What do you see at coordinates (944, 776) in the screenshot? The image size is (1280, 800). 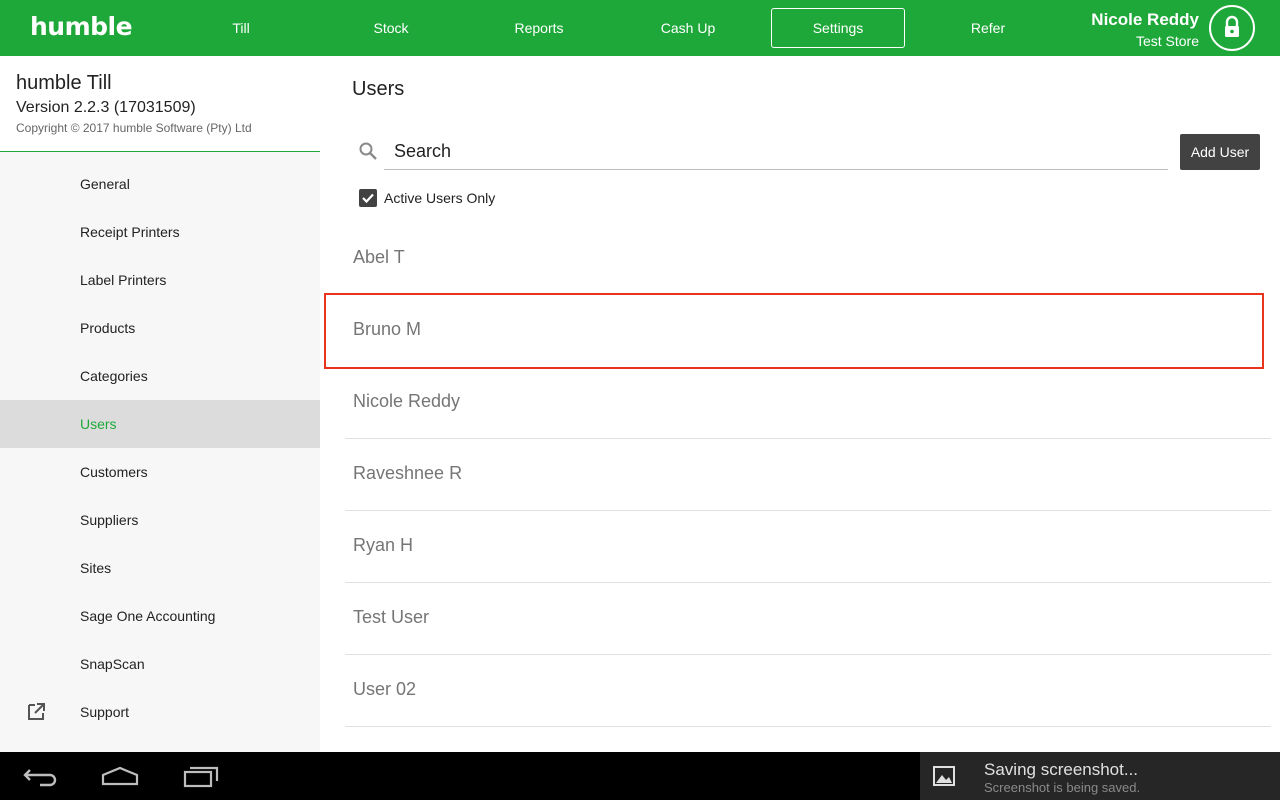 I see `image-icon` at bounding box center [944, 776].